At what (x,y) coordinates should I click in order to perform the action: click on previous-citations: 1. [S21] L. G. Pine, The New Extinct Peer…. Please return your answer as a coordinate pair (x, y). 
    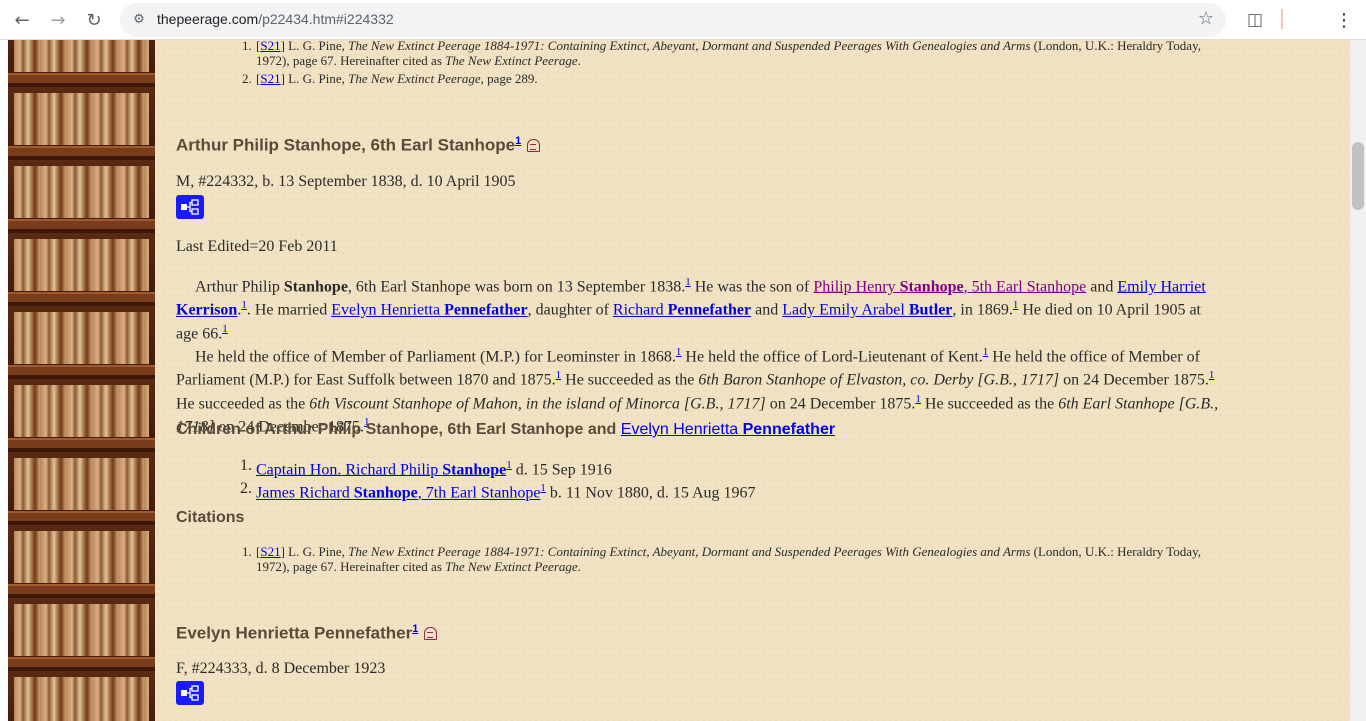
    Looking at the image, I should click on (751, 63).